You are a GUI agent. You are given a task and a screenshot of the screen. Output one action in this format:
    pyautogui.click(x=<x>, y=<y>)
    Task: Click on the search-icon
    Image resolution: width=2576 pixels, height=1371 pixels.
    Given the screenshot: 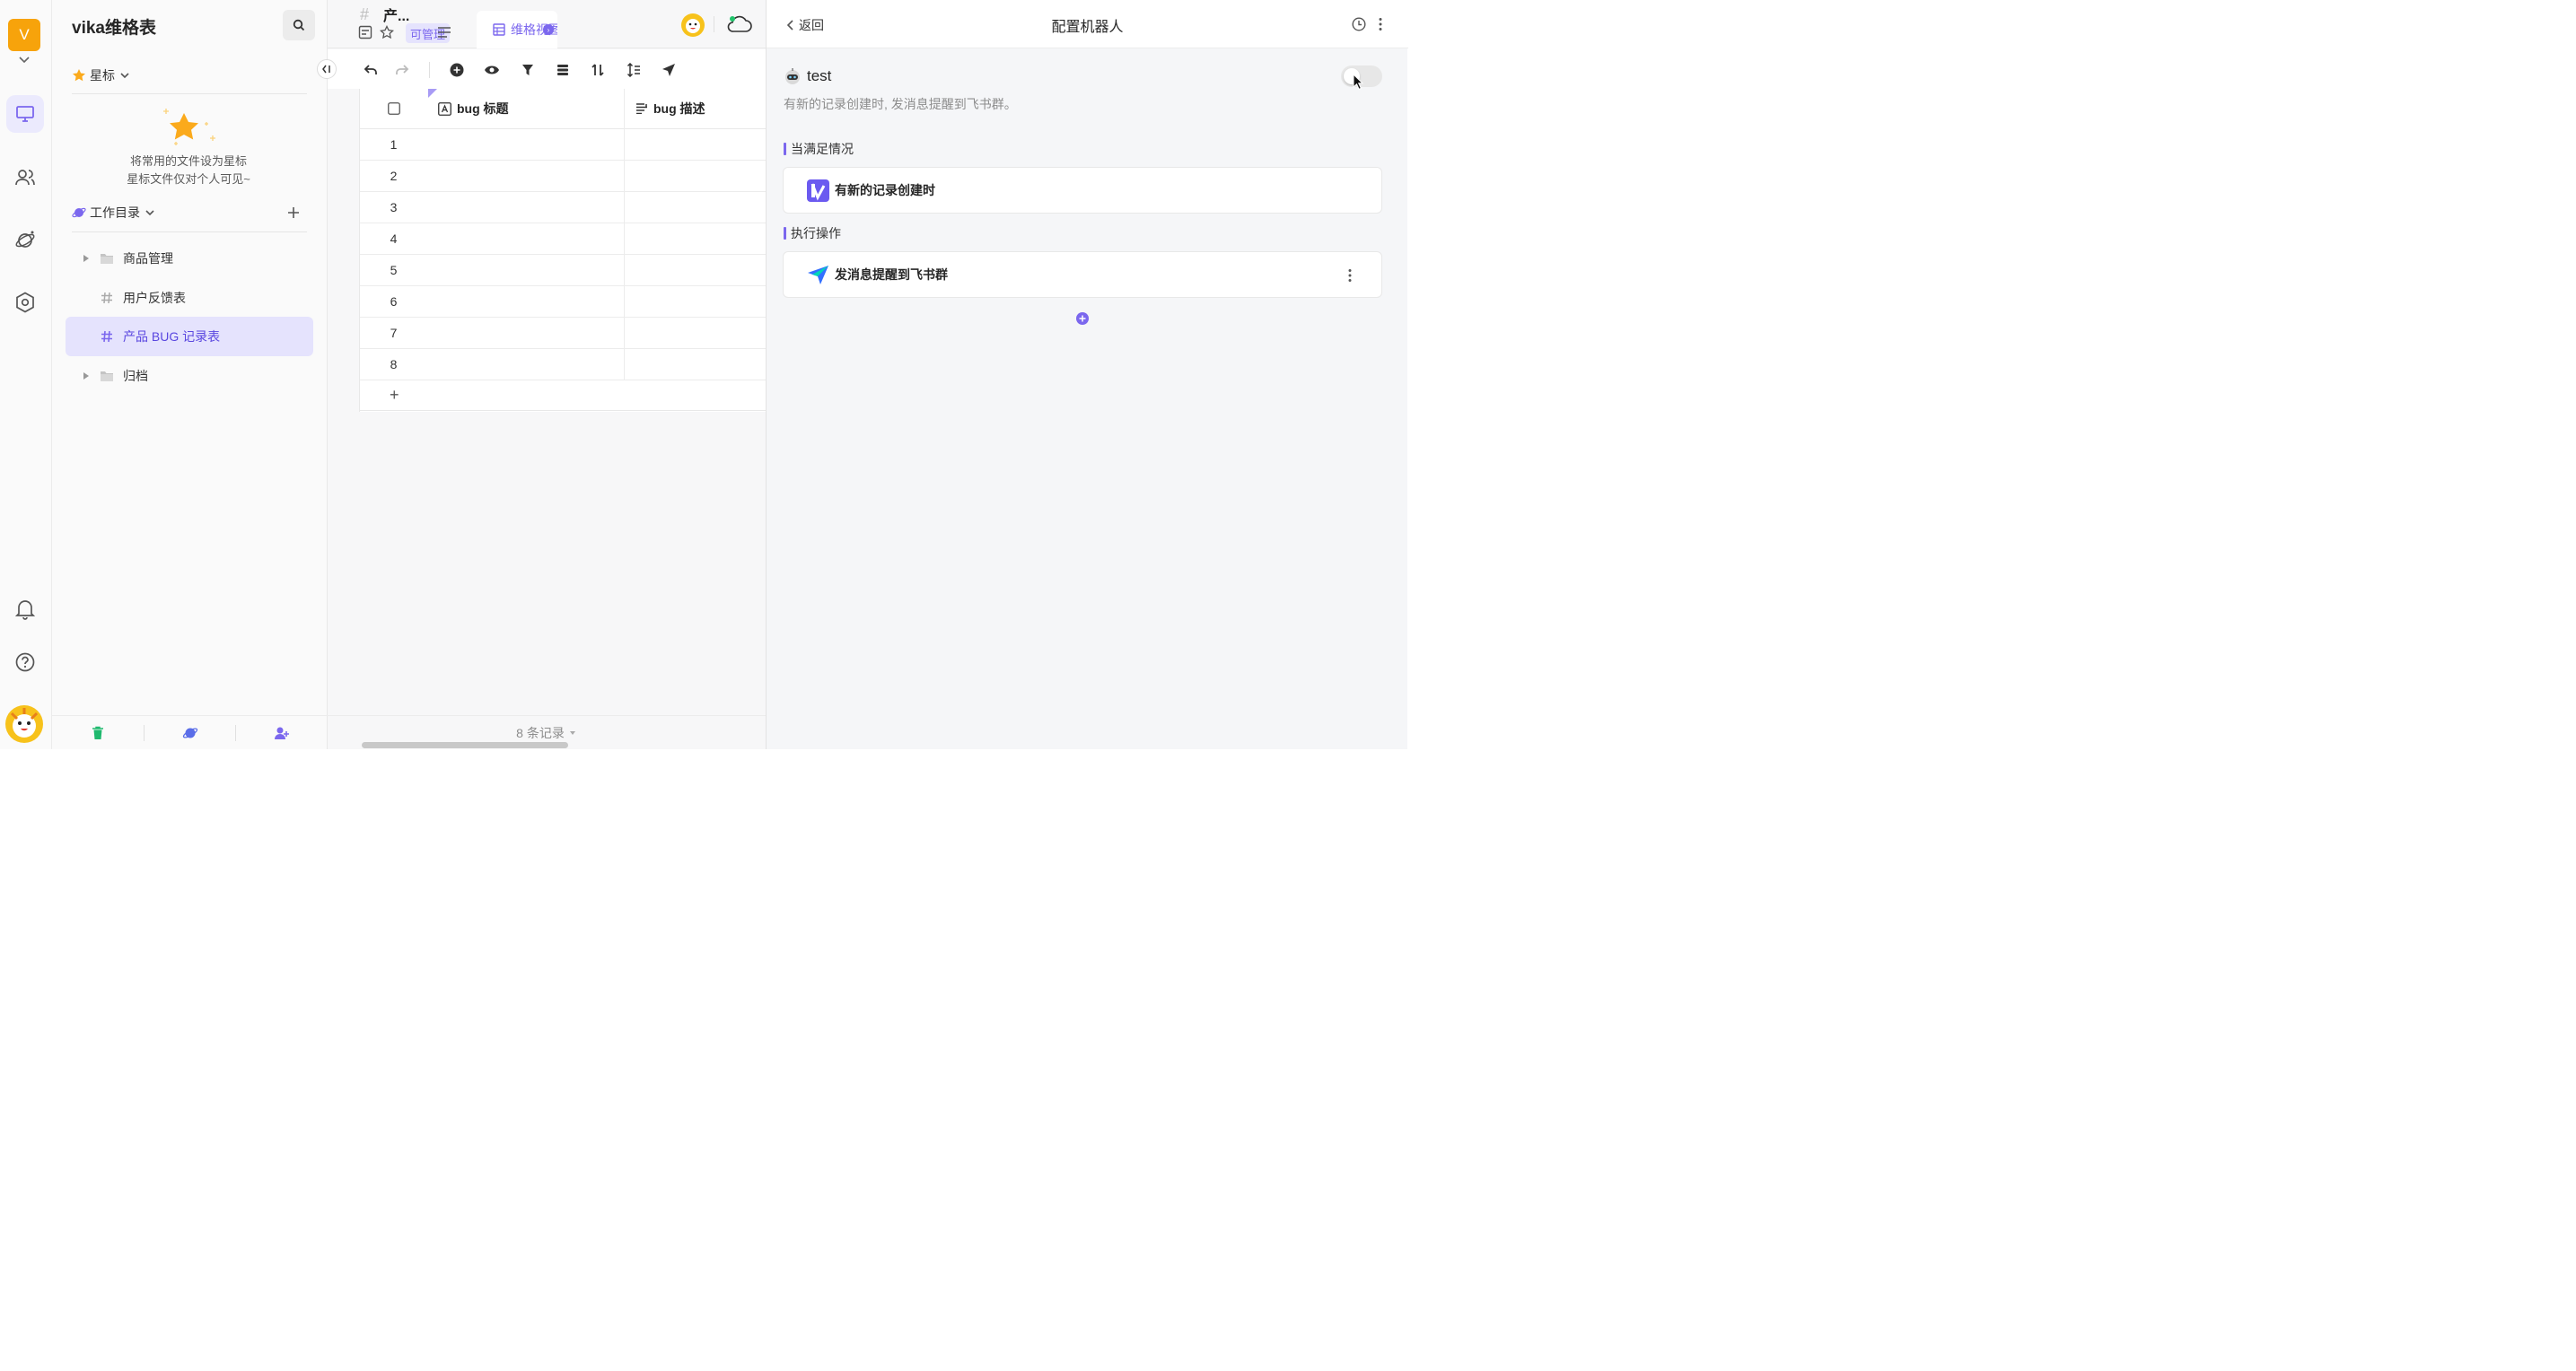 What is the action you would take?
    pyautogui.click(x=299, y=25)
    